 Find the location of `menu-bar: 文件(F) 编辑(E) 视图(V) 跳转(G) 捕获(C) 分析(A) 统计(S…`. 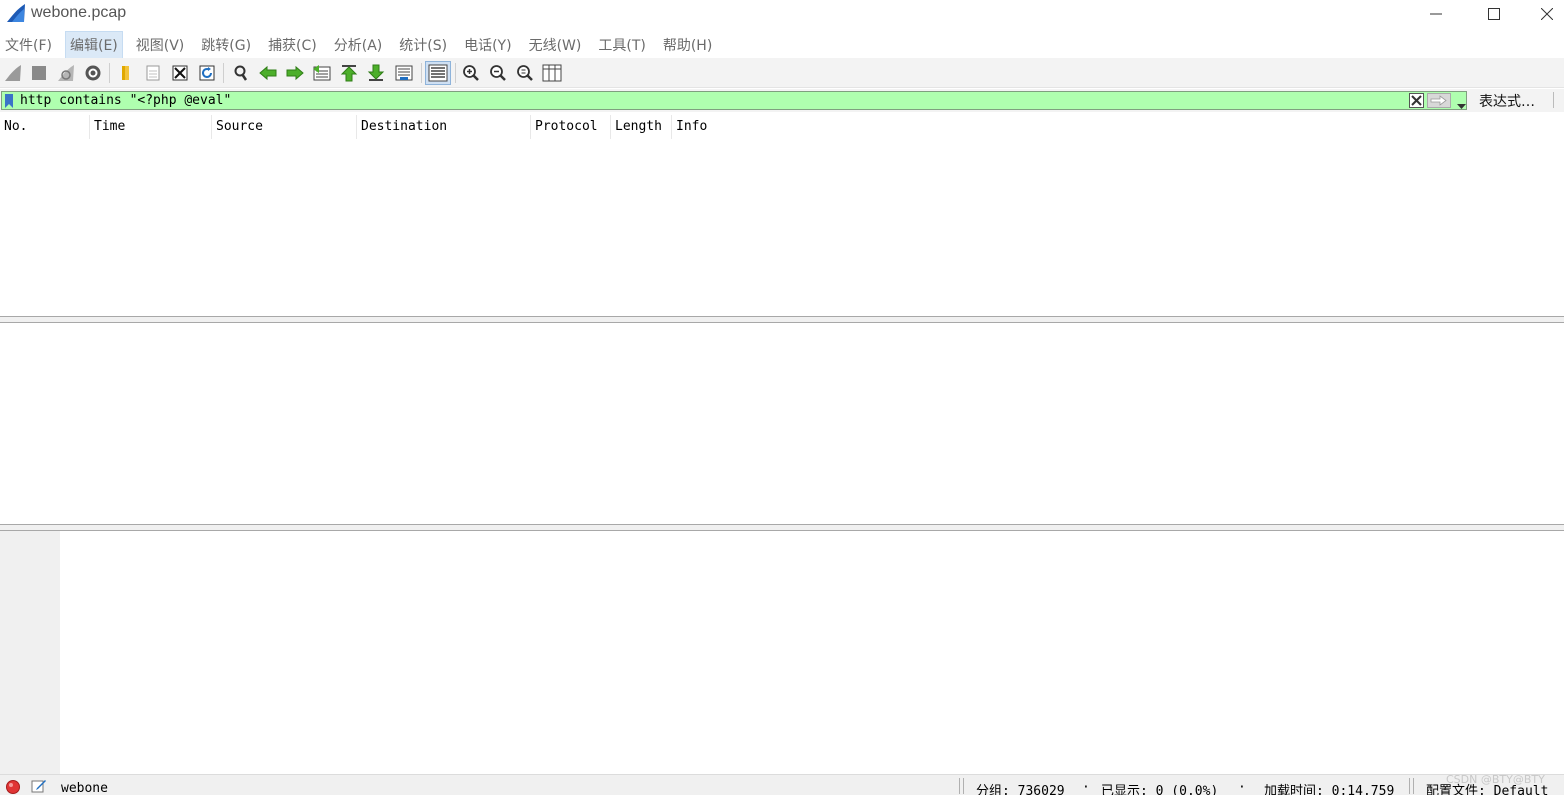

menu-bar: 文件(F) 编辑(E) 视图(V) 跳转(G) 捕获(C) 分析(A) 统计(S… is located at coordinates (782, 45).